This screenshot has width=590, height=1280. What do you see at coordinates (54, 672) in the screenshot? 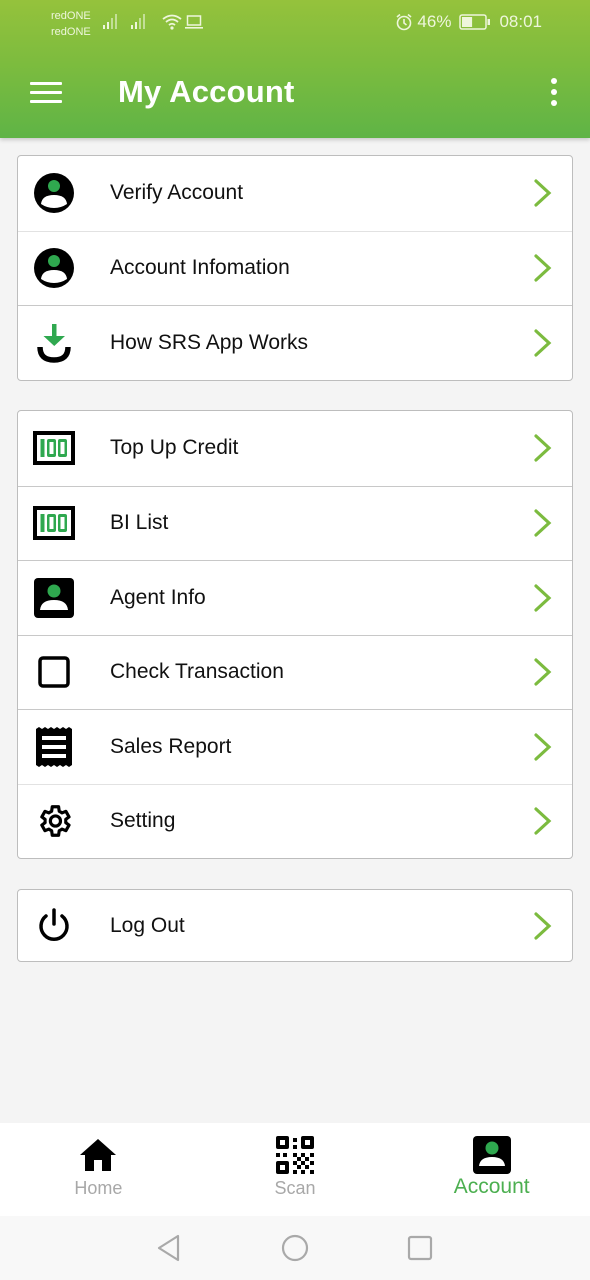
I see `square-outline-icon` at bounding box center [54, 672].